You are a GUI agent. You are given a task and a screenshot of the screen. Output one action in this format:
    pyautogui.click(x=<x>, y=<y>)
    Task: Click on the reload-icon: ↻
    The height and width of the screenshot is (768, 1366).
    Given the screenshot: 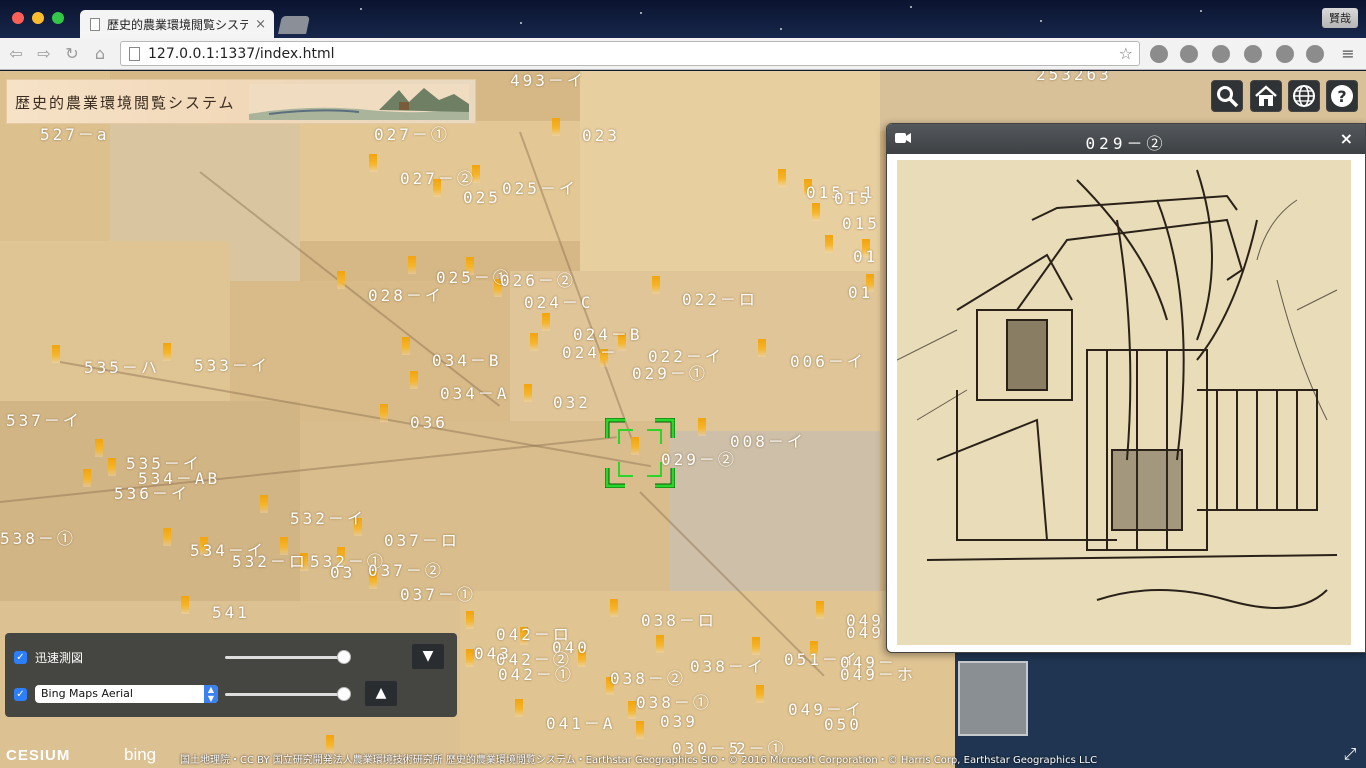 What is the action you would take?
    pyautogui.click(x=72, y=53)
    